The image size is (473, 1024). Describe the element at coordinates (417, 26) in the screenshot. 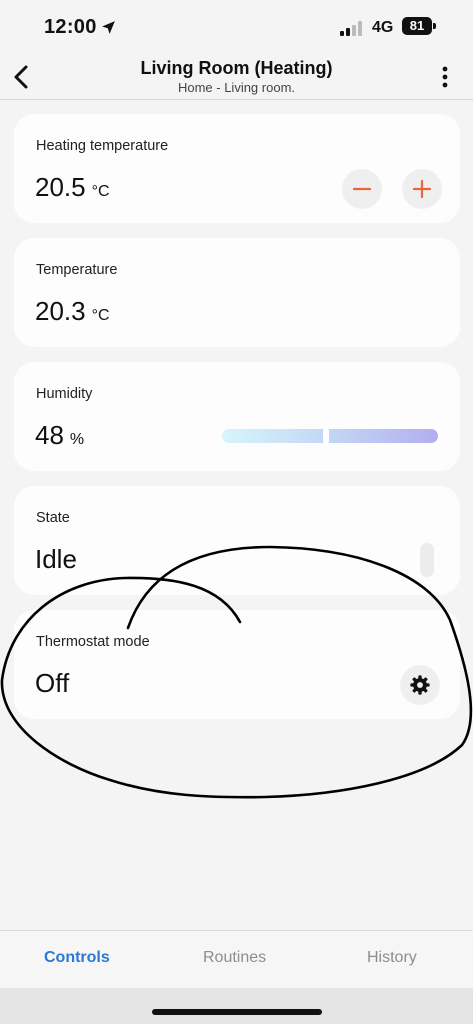

I see `battery-icon: 81` at that location.